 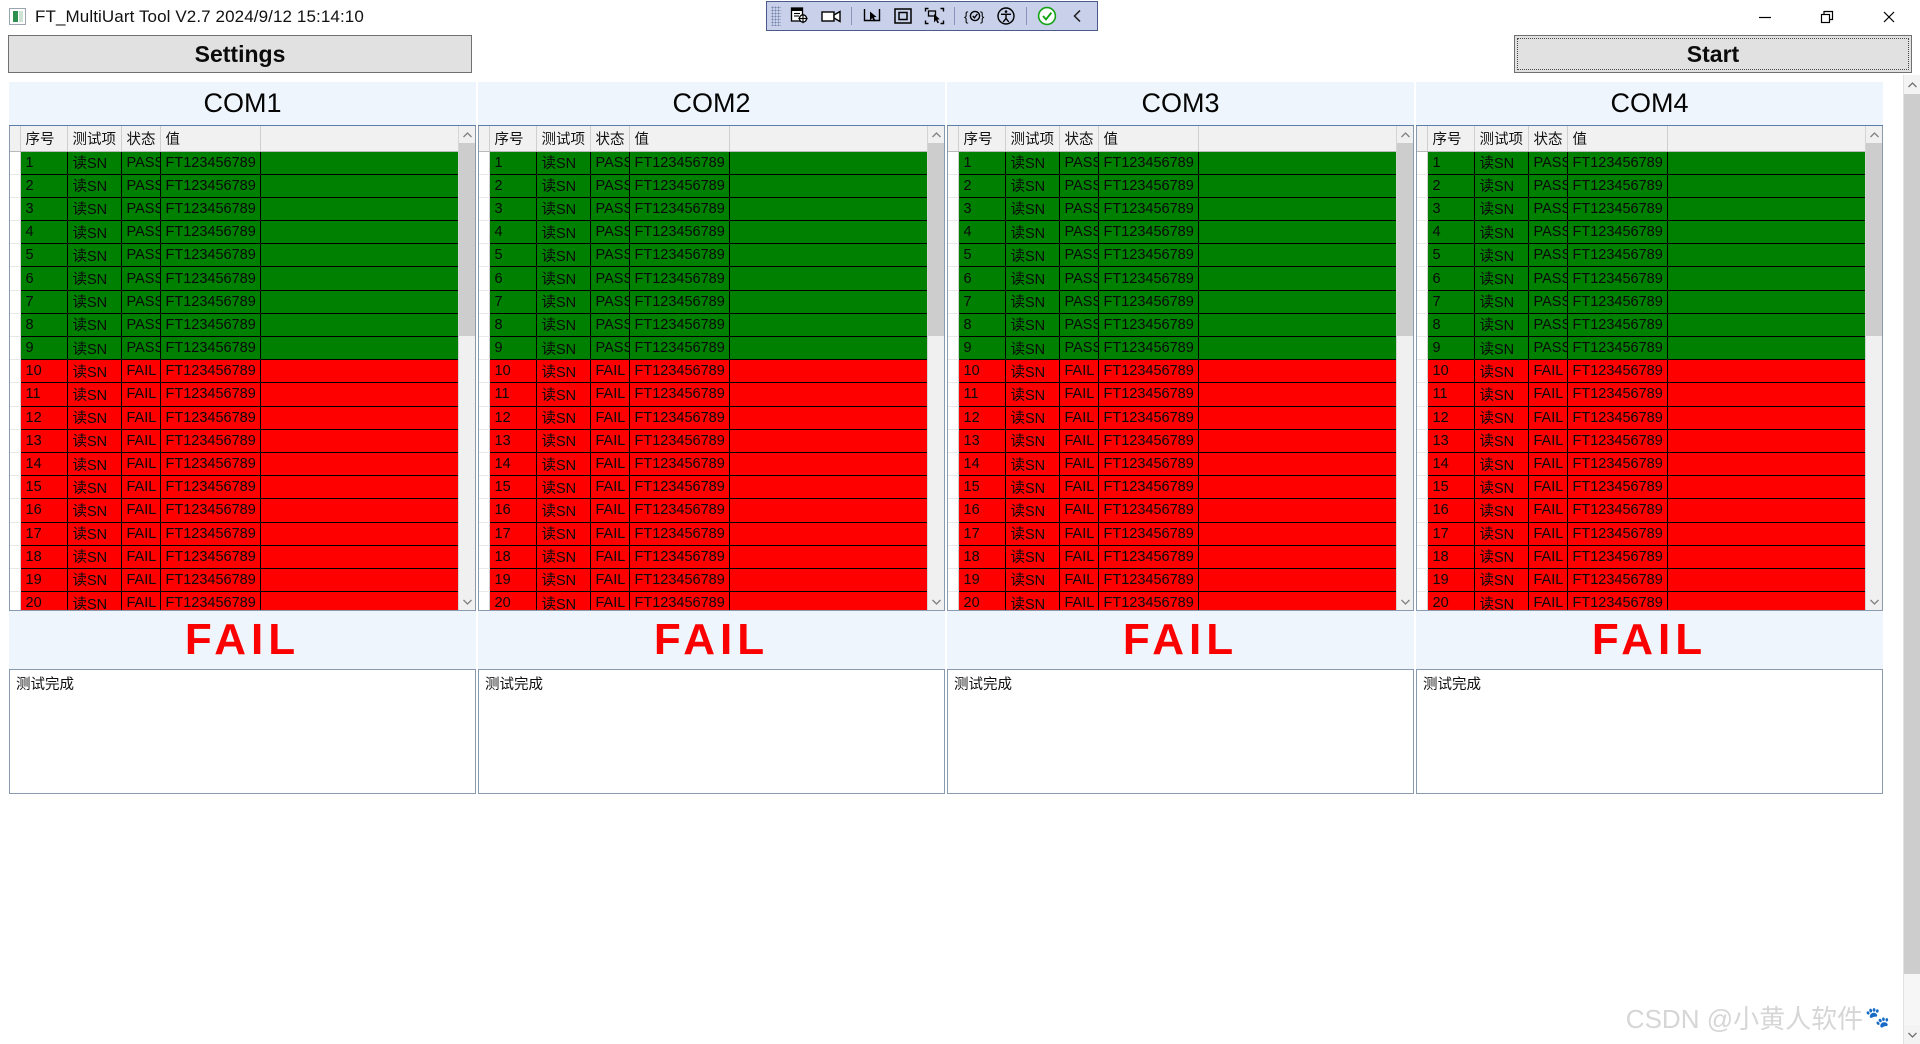 I want to click on table-row: 19 读SN FAIL FT123456789, so click(x=242, y=580).